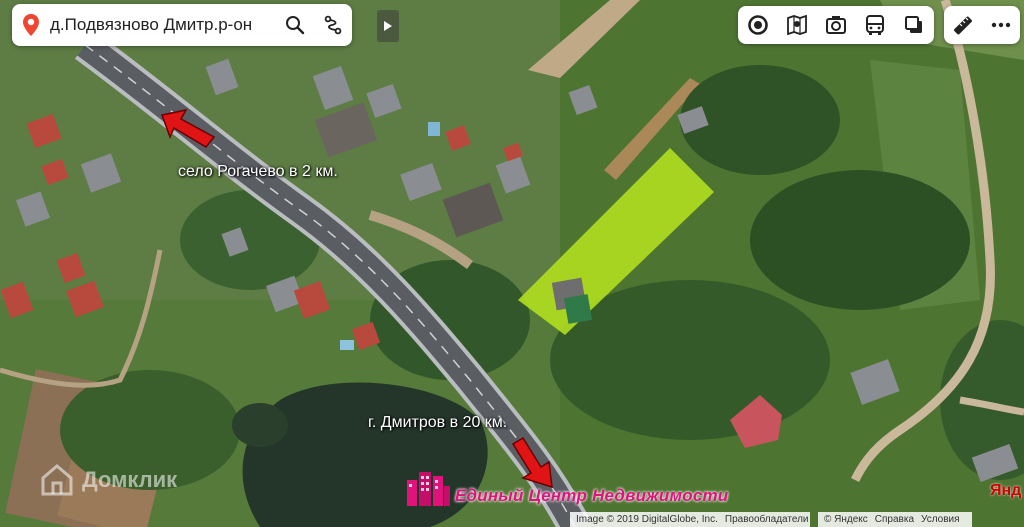 The image size is (1024, 527). Describe the element at coordinates (438, 422) in the screenshot. I see `label-dmitrov: г. Дмитров в 20 км.` at that location.